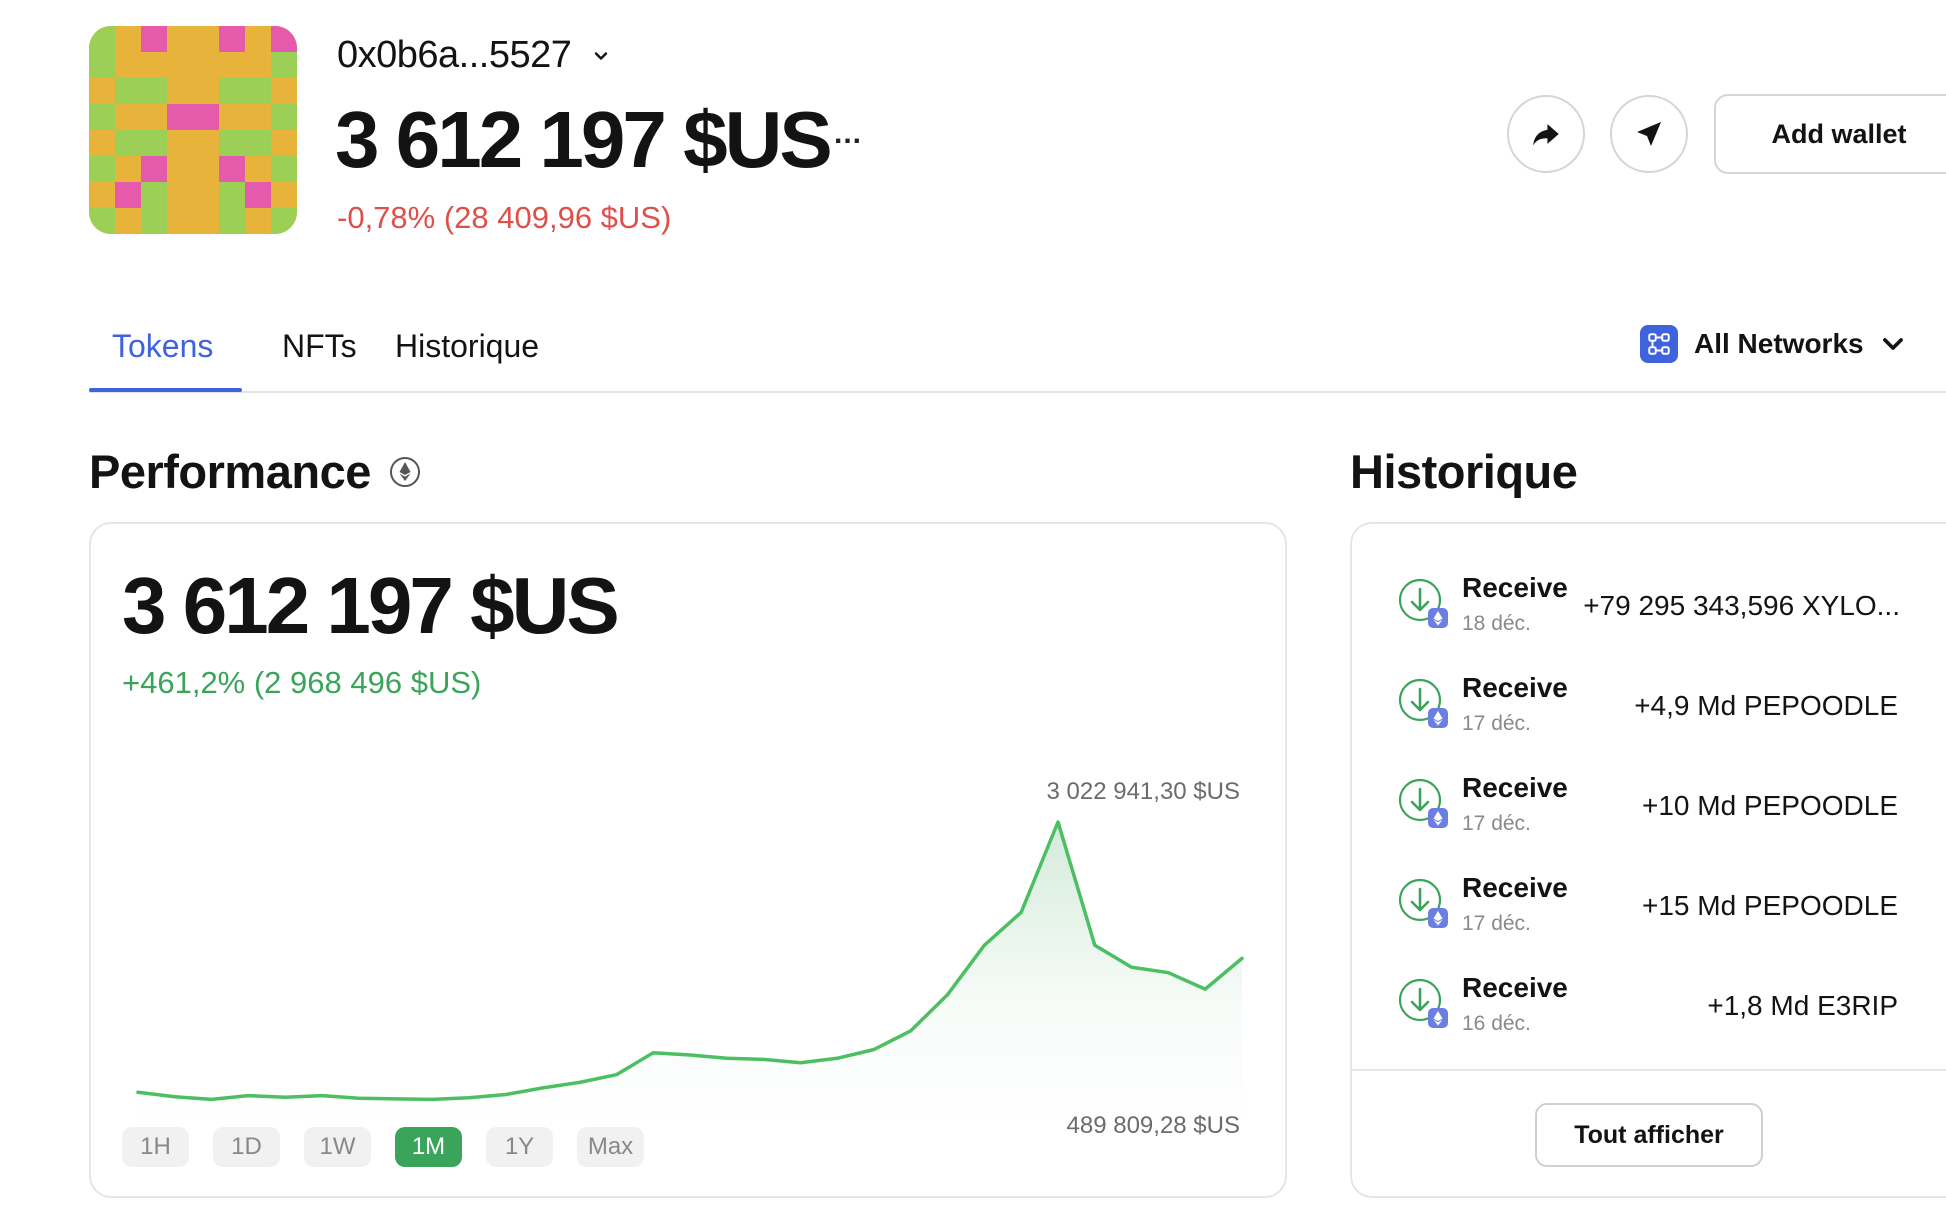 Image resolution: width=1946 pixels, height=1214 pixels. What do you see at coordinates (165, 390) in the screenshot?
I see `active-tab-indicator` at bounding box center [165, 390].